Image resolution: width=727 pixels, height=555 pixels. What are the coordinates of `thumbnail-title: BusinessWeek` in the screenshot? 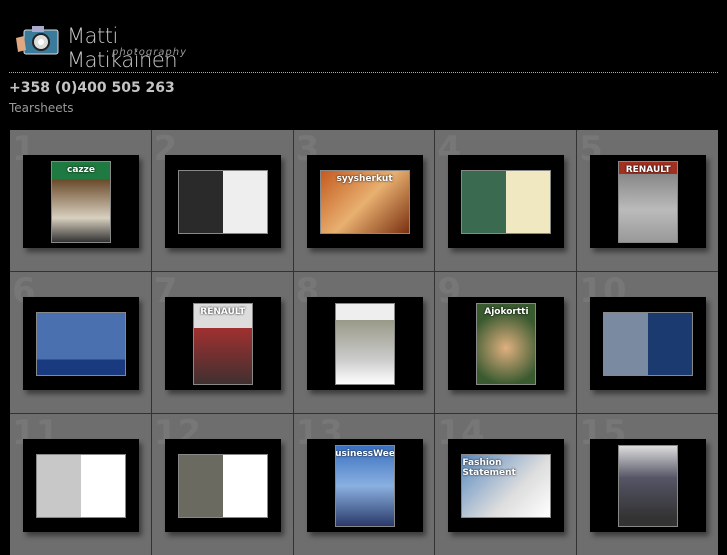 It's located at (365, 453).